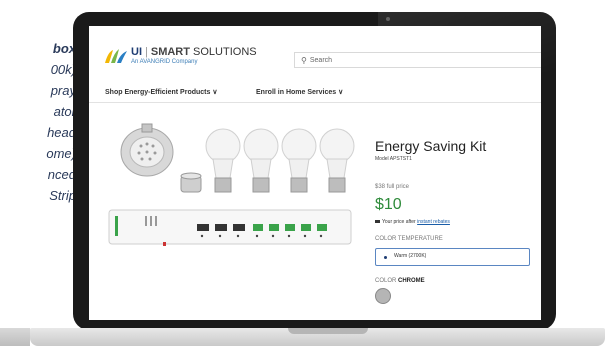 This screenshot has height=350, width=605. What do you see at coordinates (63, 90) in the screenshot?
I see `caption-line: pray` at bounding box center [63, 90].